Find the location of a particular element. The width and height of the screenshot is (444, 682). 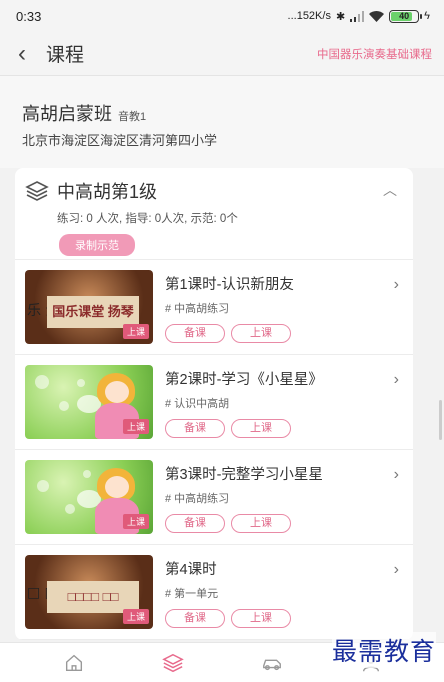

lesson-title: 第1课时-认识新朋友 is located at coordinates (229, 285).